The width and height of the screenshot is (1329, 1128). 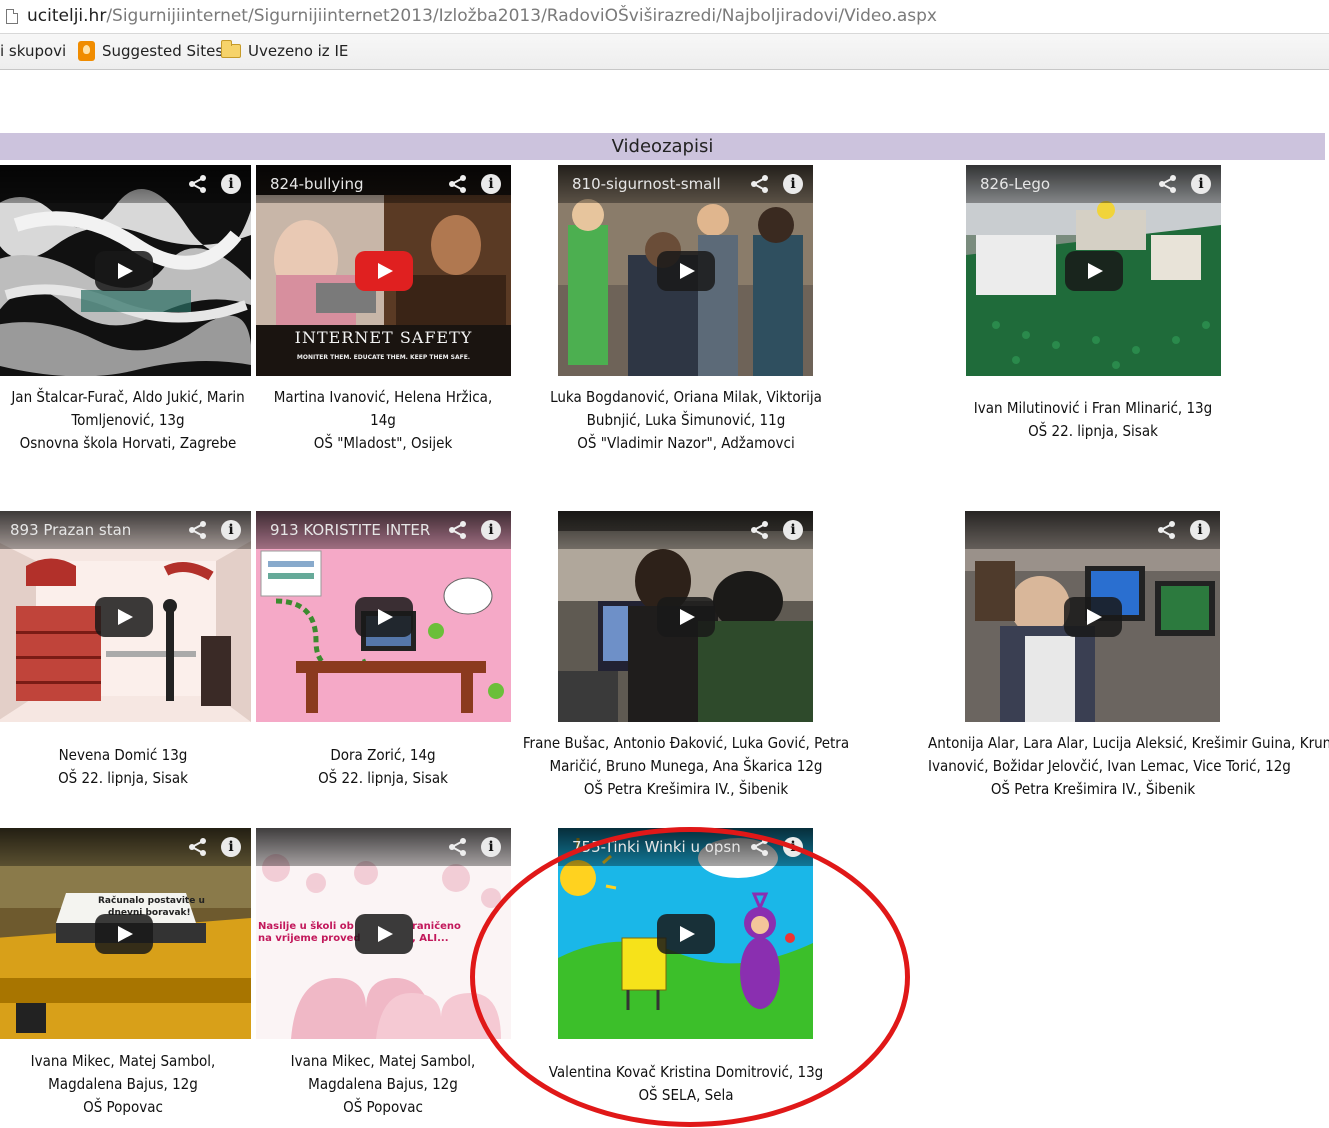 What do you see at coordinates (664, 52) in the screenshot?
I see `bookmarks-bar: i skupovi Suggested Sites Uvezeno iz IE` at bounding box center [664, 52].